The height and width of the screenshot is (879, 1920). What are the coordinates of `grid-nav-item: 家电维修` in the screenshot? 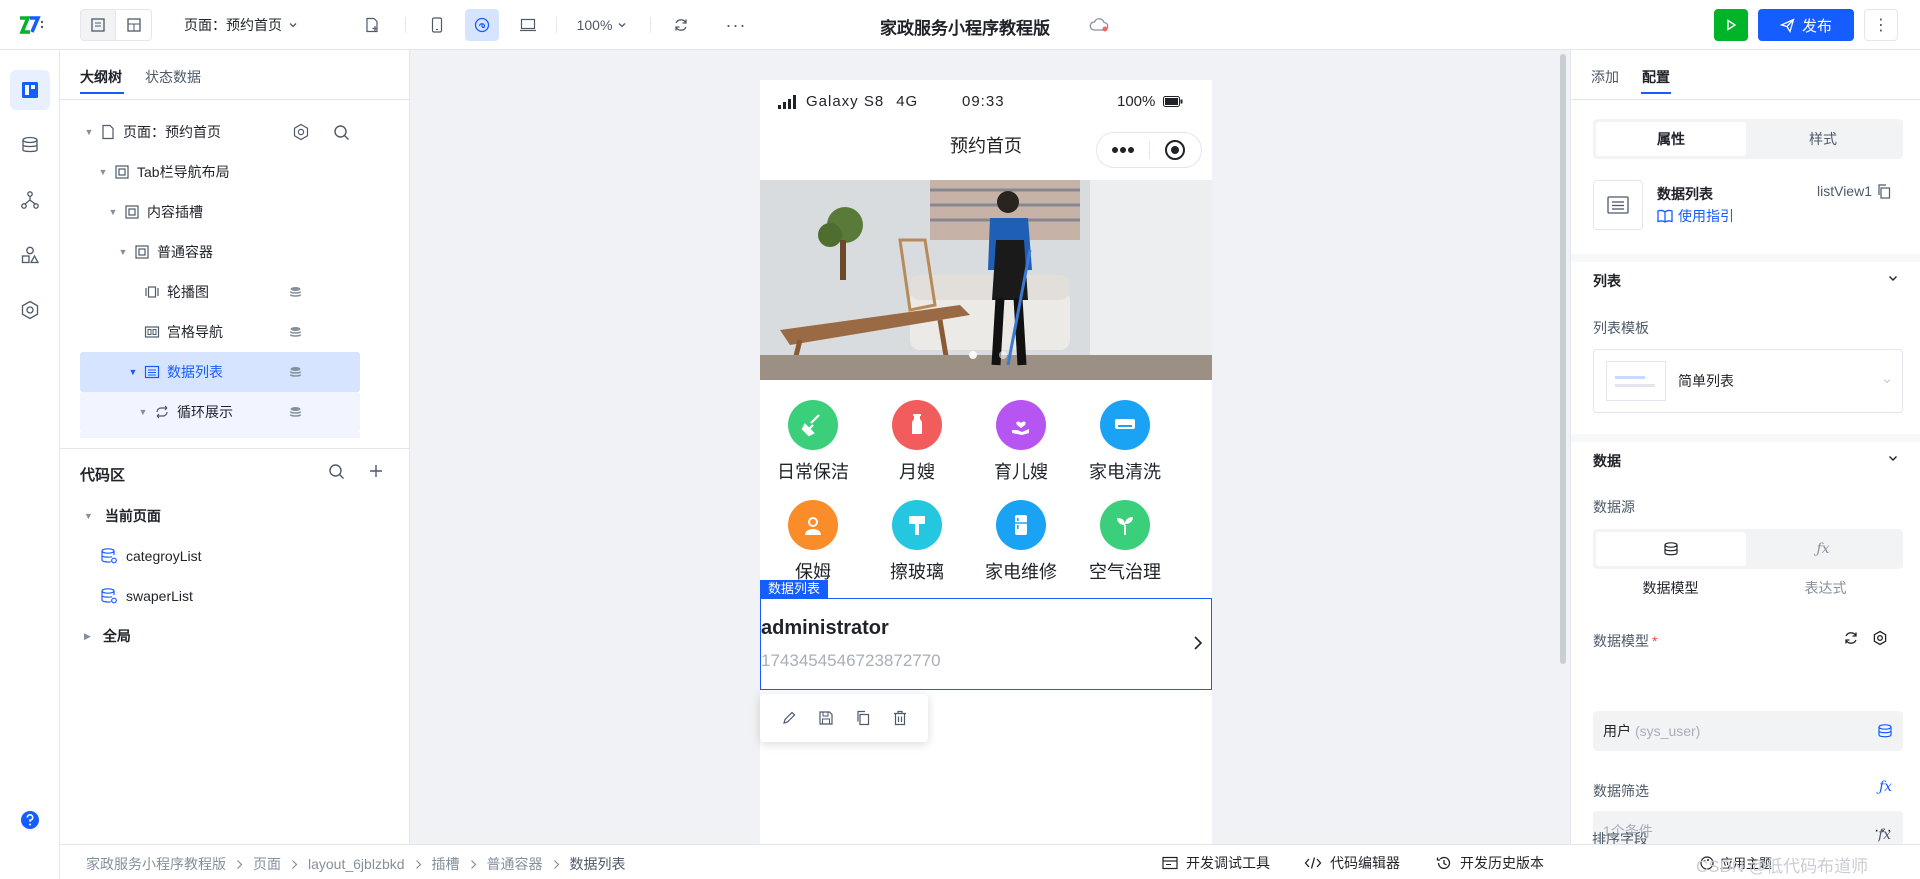 It's located at (1021, 542).